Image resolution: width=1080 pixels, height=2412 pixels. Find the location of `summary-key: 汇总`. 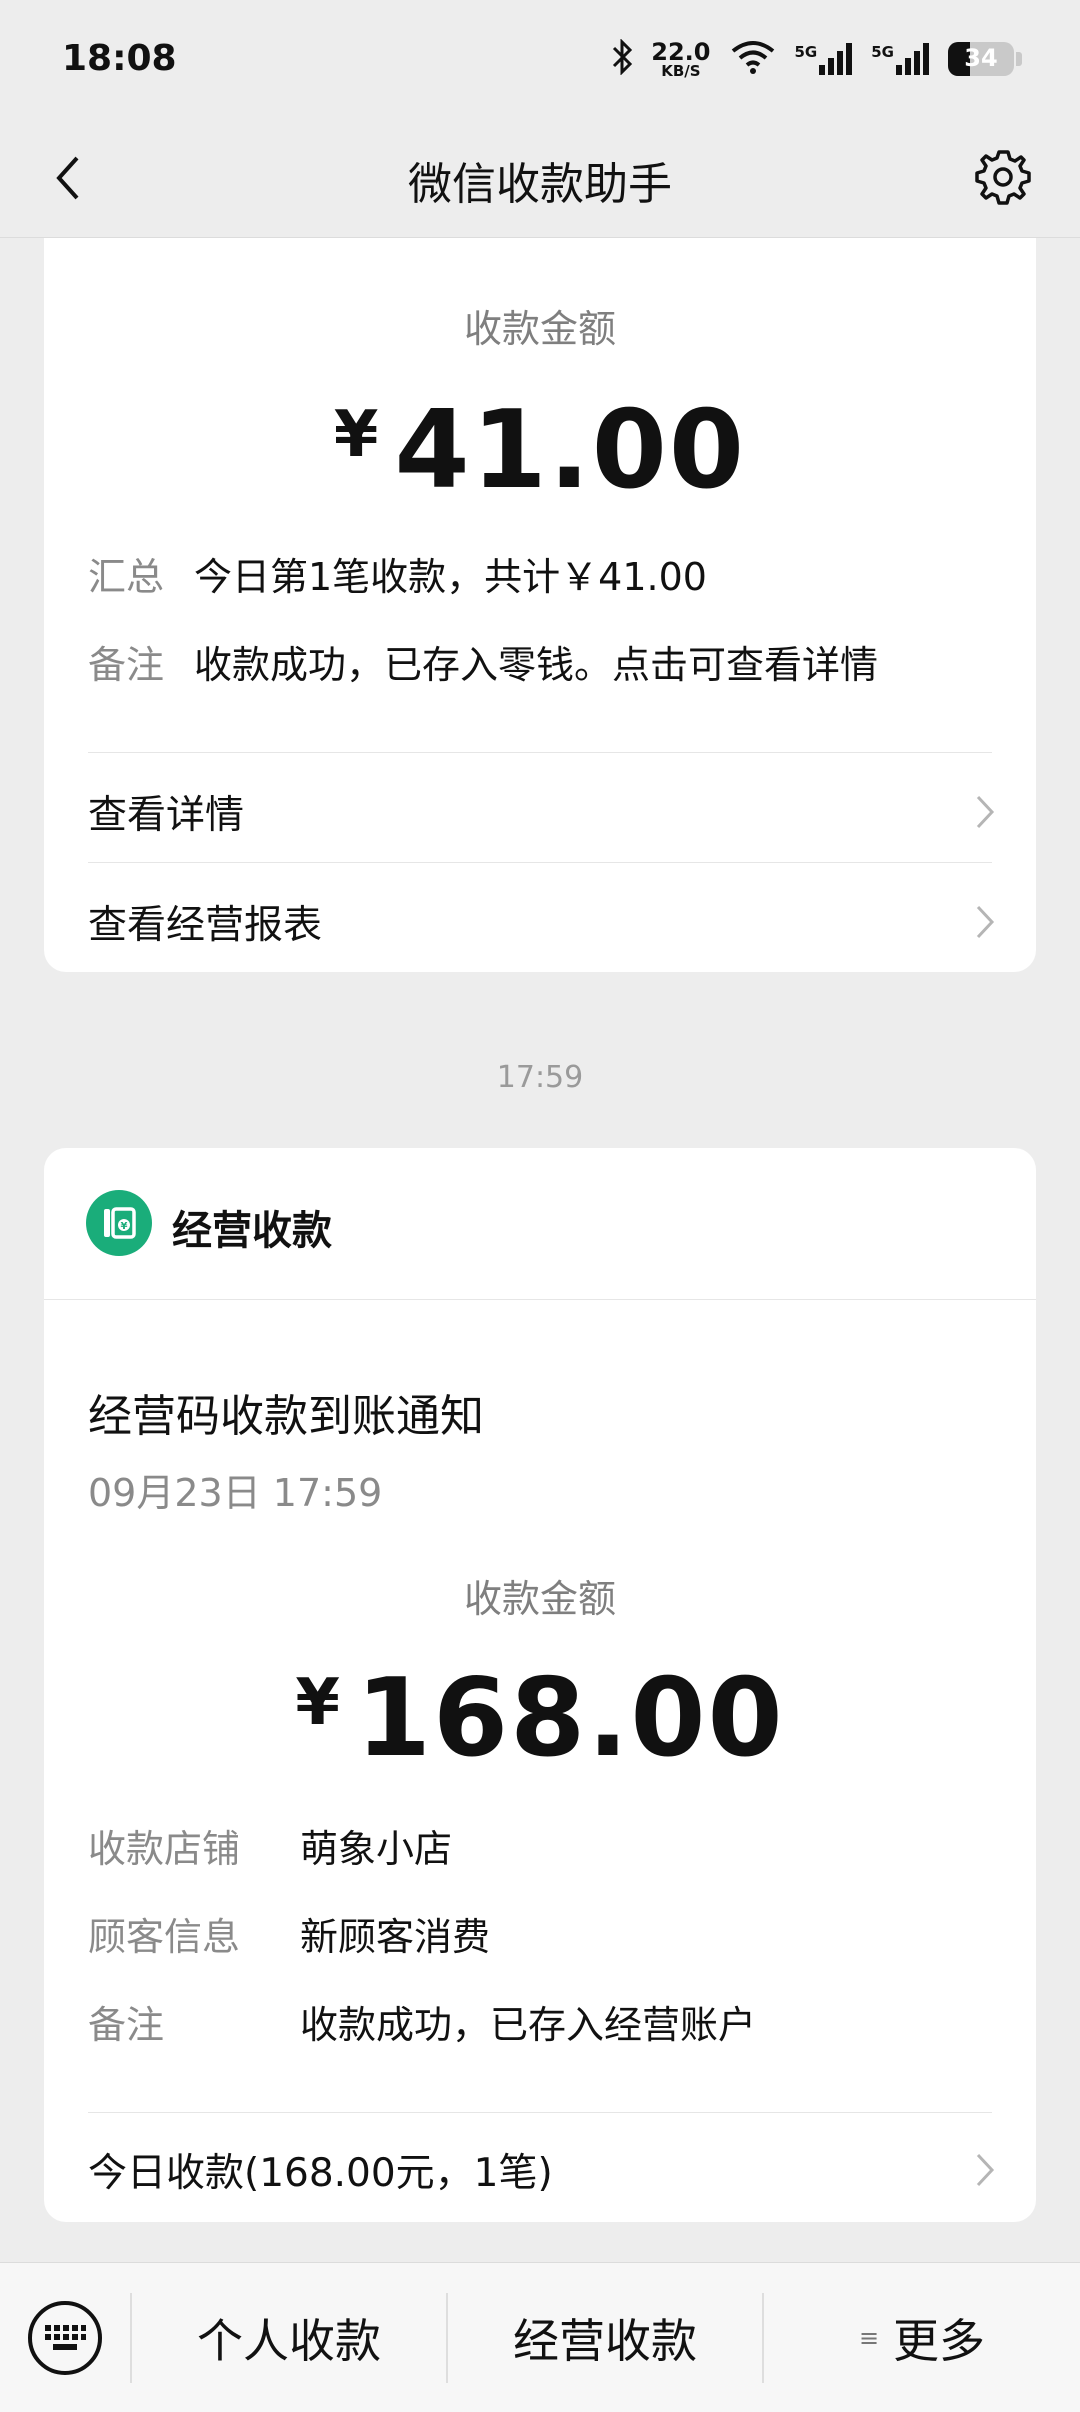

summary-key: 汇总 is located at coordinates (126, 577).